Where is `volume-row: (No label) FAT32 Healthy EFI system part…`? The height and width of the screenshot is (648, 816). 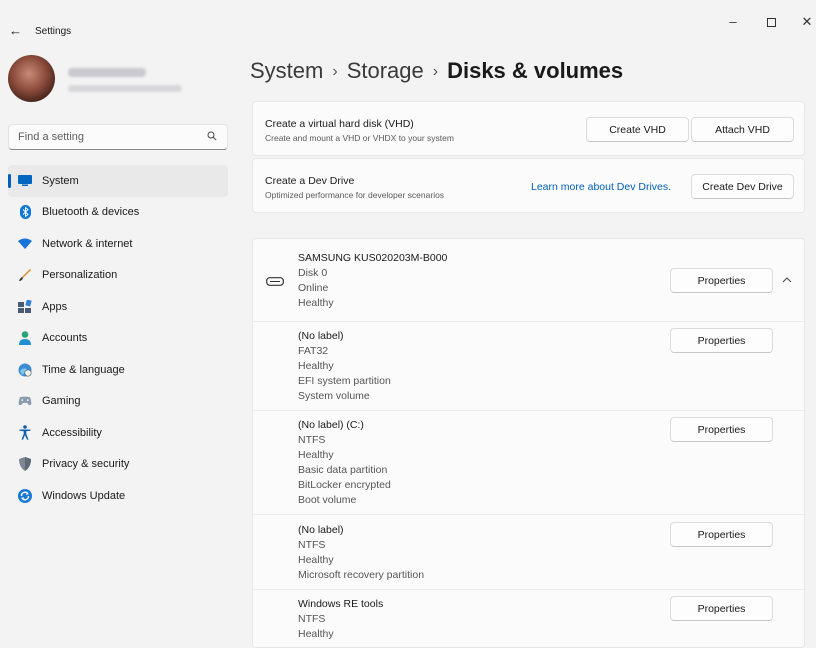 volume-row: (No label) FAT32 Healthy EFI system part… is located at coordinates (528, 366).